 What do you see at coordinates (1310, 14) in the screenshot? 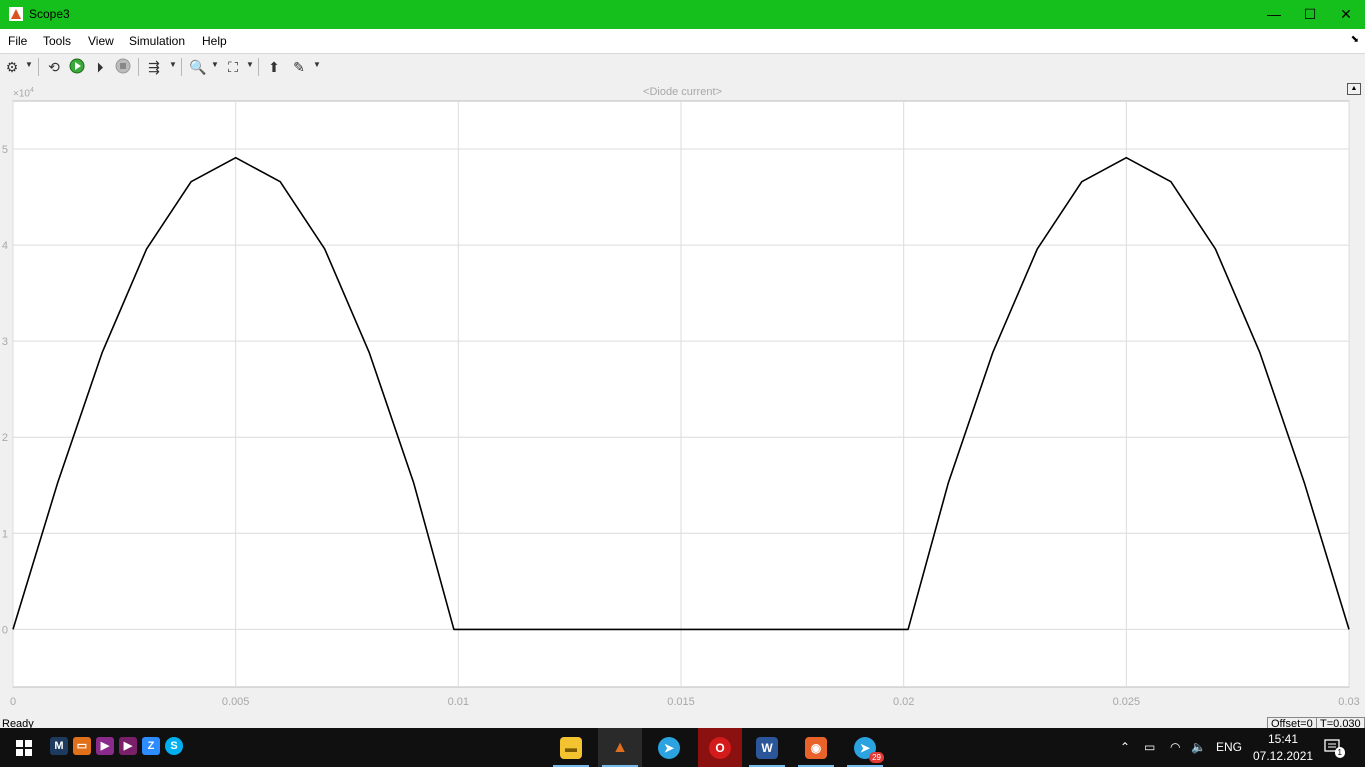
I see `maximize-button: ☐` at bounding box center [1310, 14].